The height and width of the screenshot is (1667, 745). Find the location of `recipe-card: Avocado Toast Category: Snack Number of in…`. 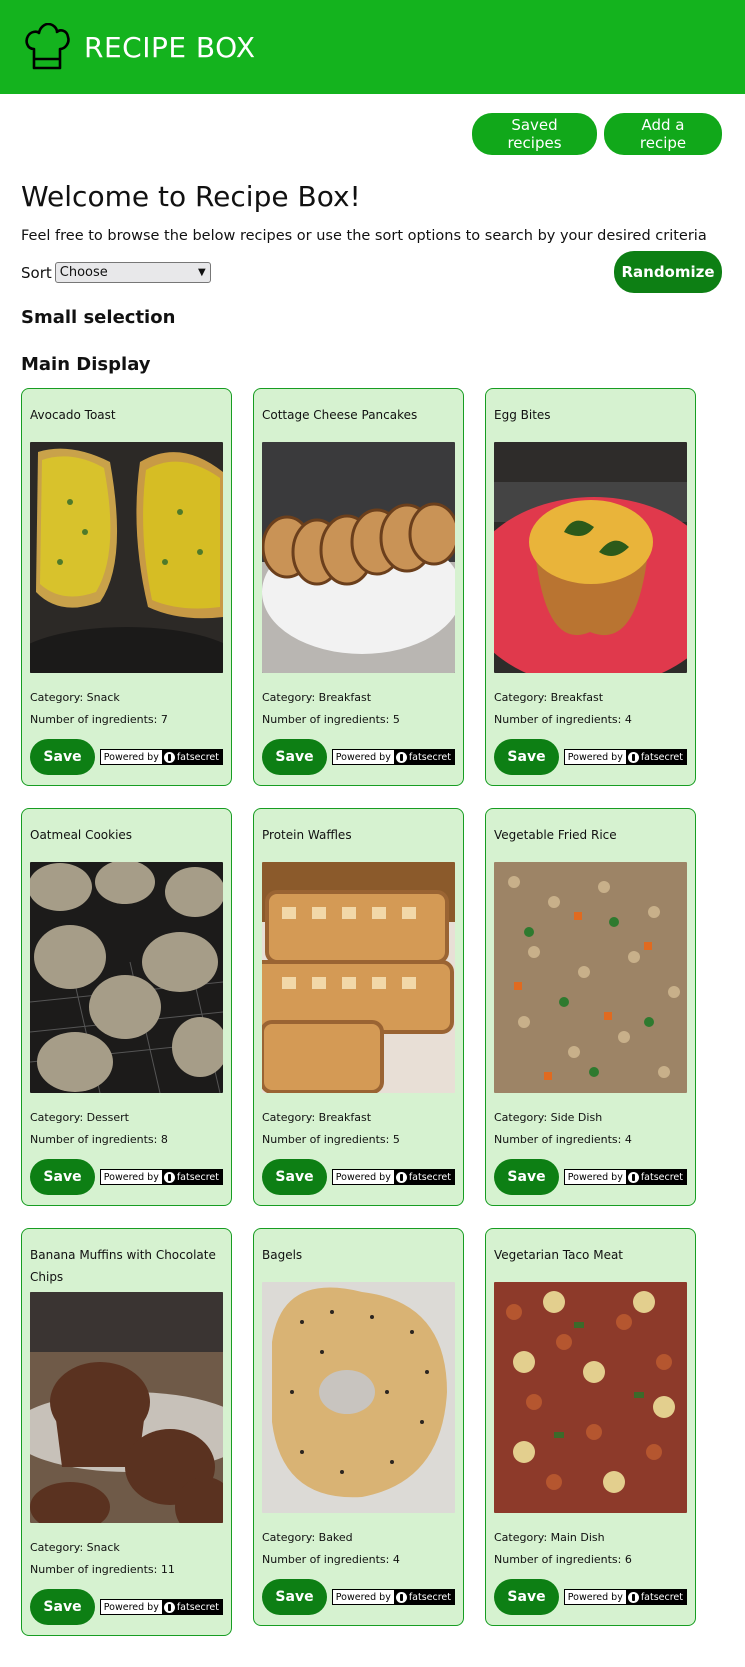

recipe-card: Avocado Toast Category: Snack Number of in… is located at coordinates (126, 587).